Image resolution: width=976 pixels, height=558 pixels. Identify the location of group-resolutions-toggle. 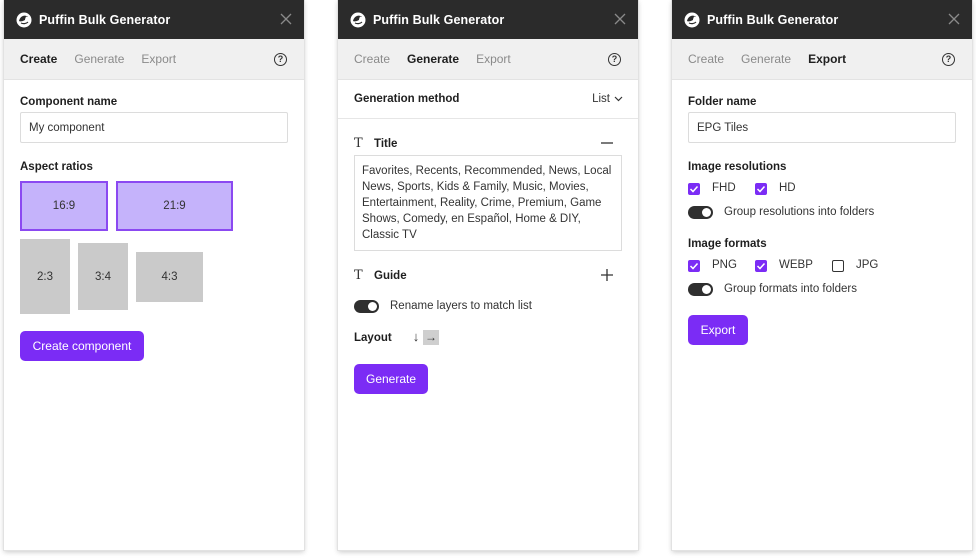
(700, 212).